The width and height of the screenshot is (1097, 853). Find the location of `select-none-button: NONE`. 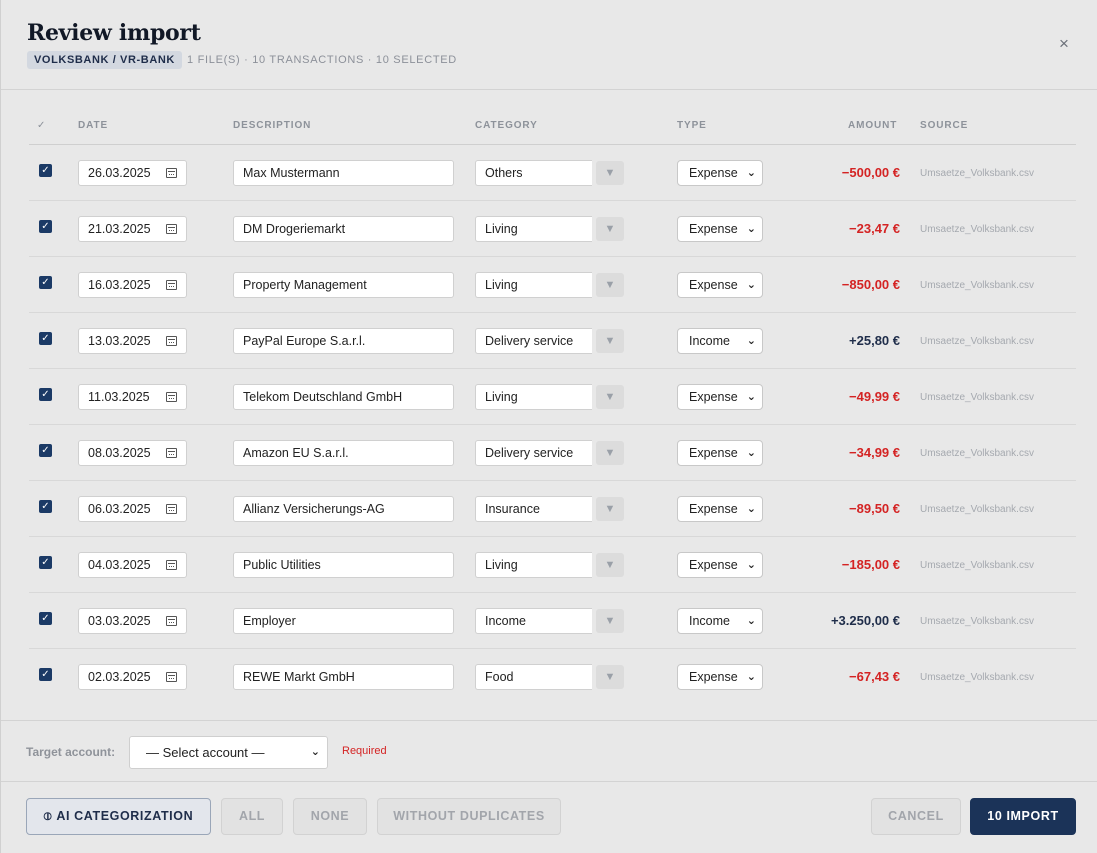

select-none-button: NONE is located at coordinates (330, 816).